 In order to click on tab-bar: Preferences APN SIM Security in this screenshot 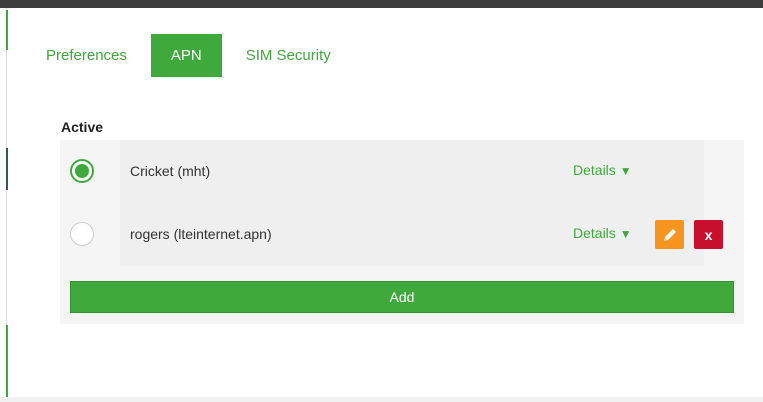, I will do `click(188, 55)`.